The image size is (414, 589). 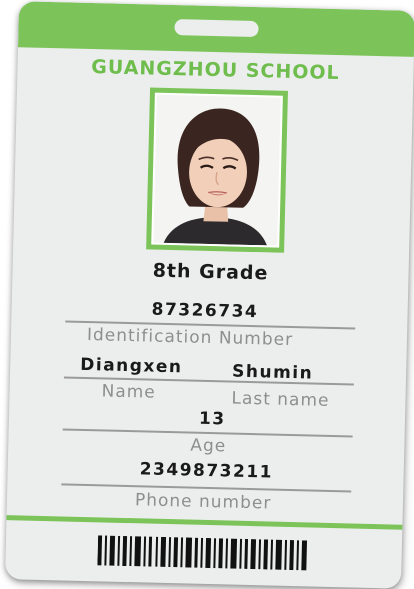 I want to click on lanyard-slot, so click(x=216, y=28).